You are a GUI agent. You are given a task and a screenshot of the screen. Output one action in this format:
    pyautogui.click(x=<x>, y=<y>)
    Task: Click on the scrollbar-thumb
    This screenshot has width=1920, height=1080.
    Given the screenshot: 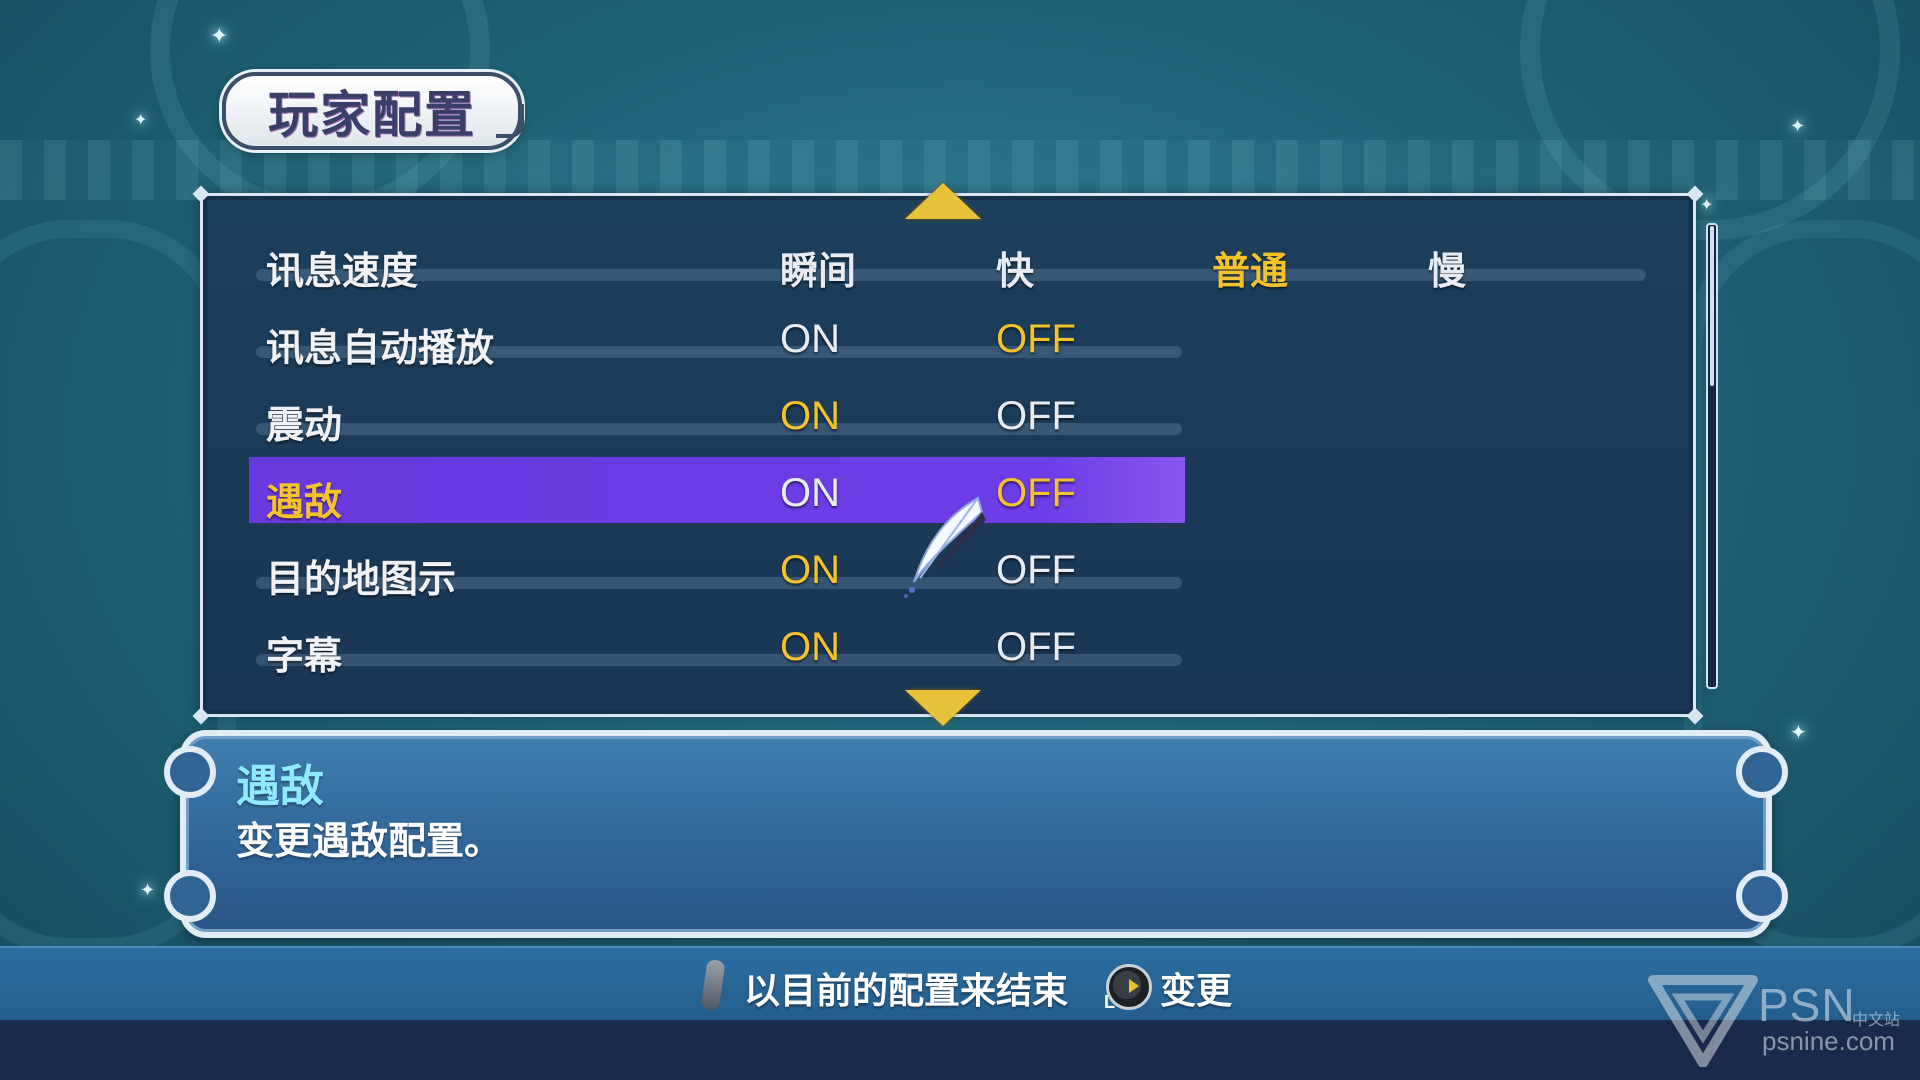 What is the action you would take?
    pyautogui.click(x=1712, y=306)
    